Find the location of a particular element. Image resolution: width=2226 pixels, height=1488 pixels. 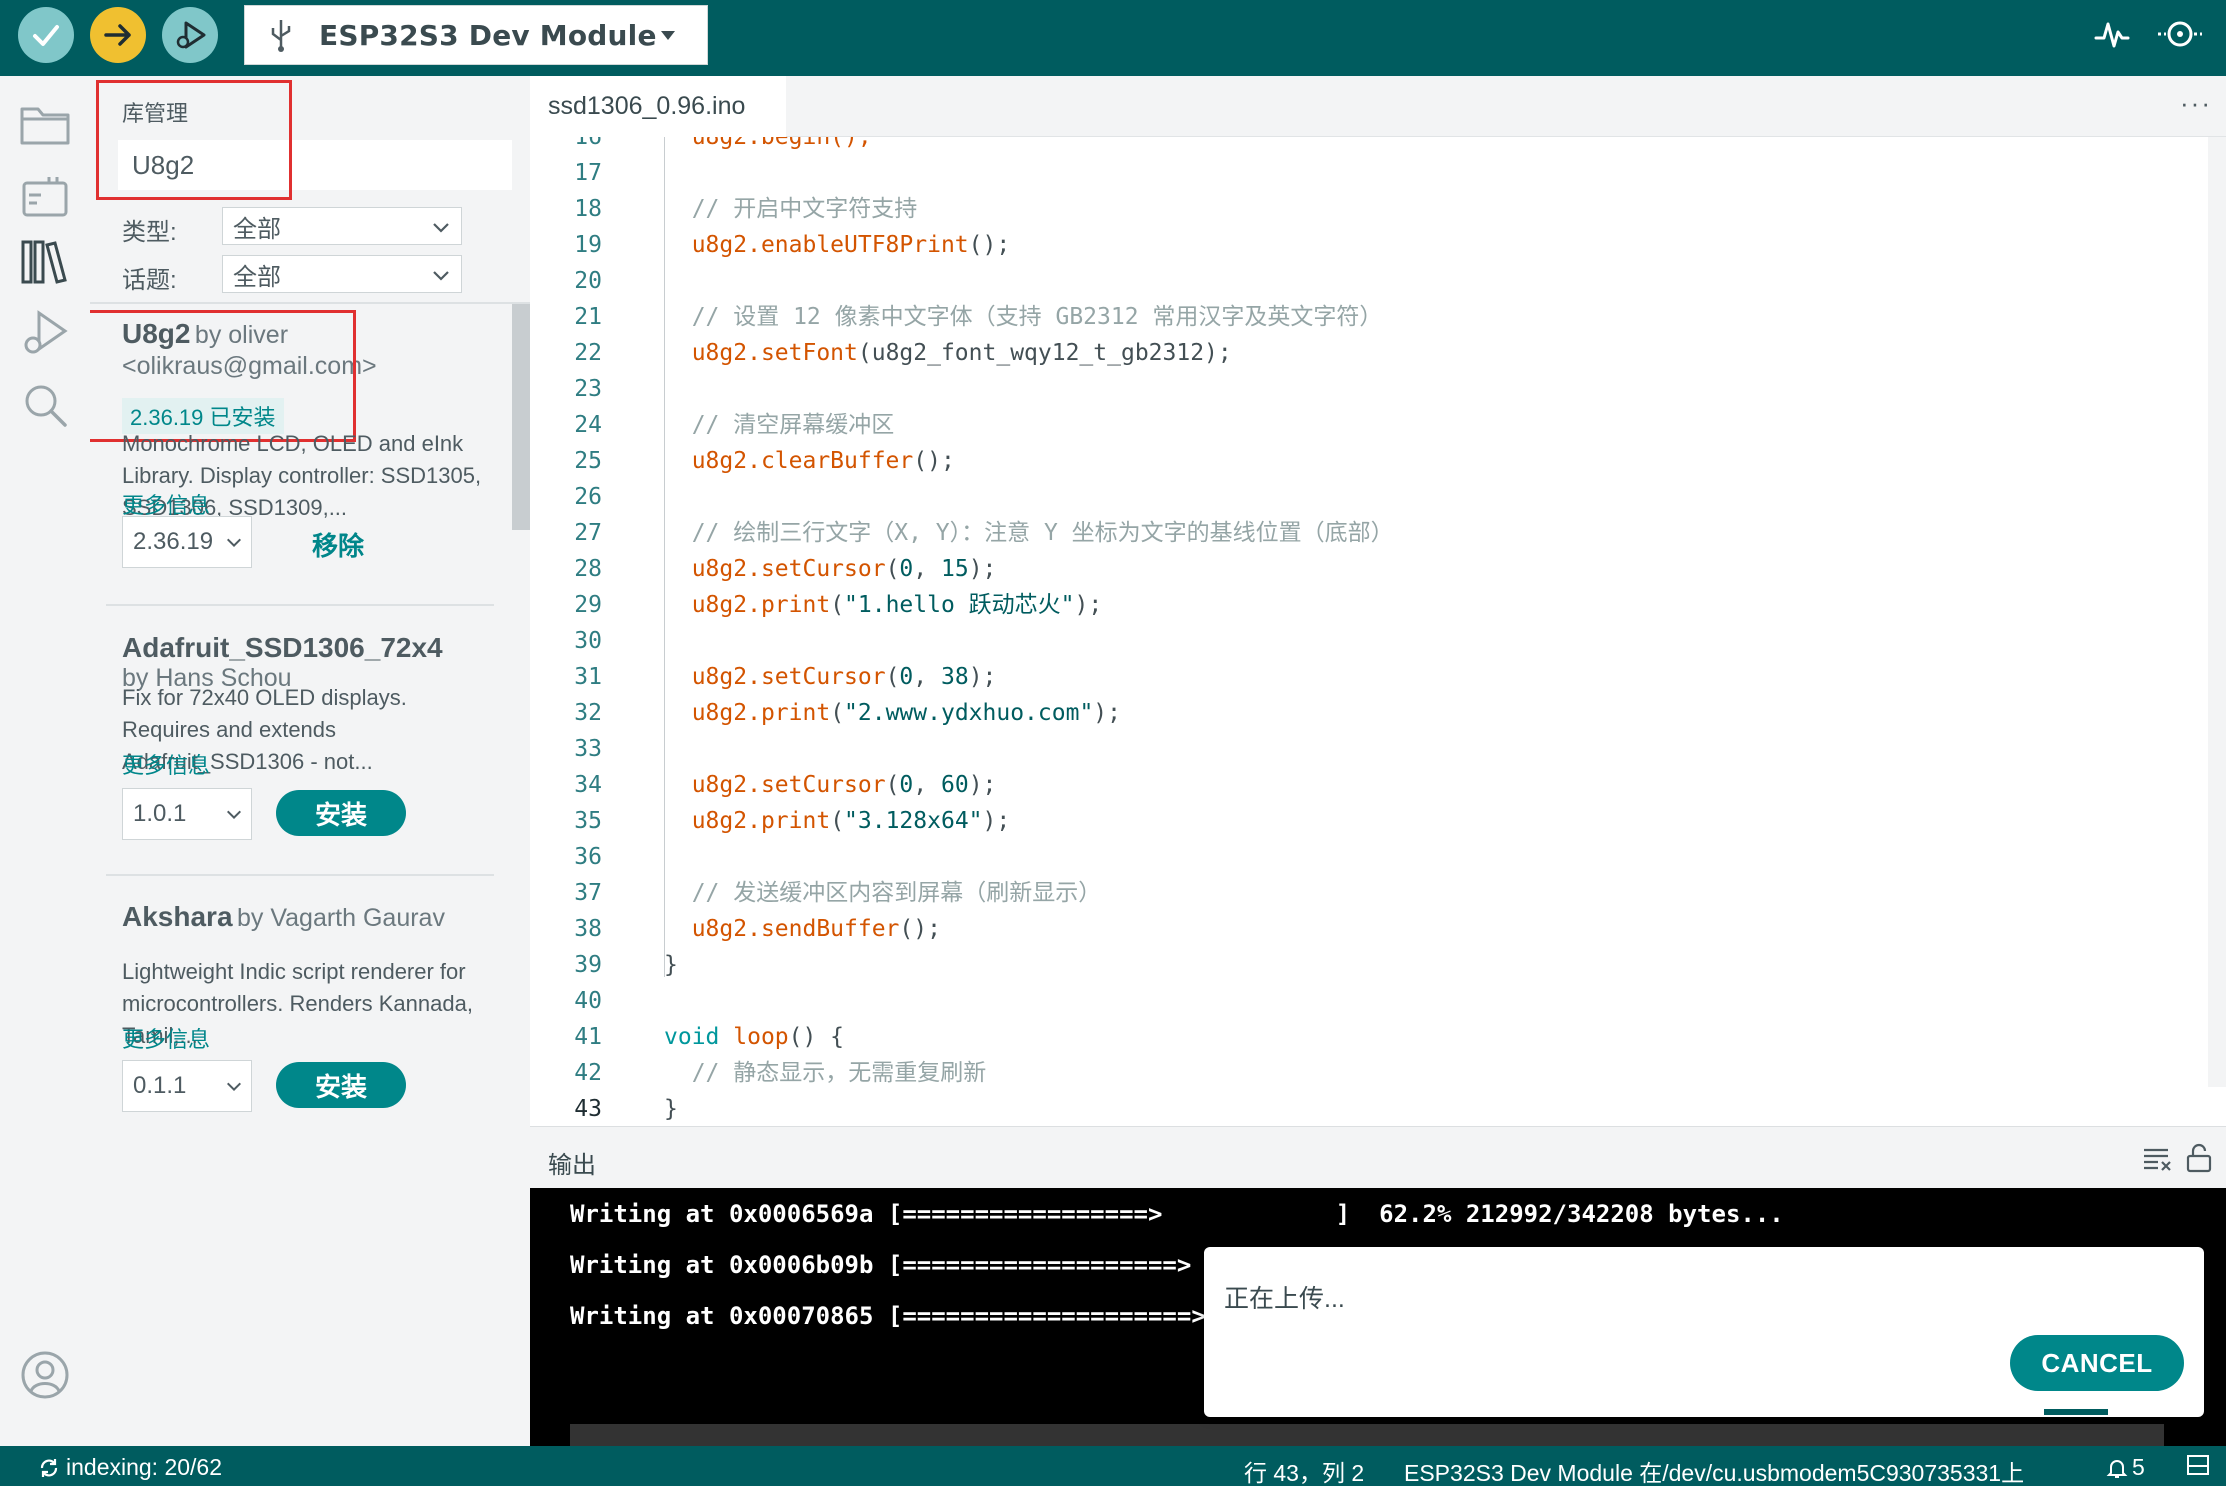

code-line: 26 is located at coordinates (1375, 497).